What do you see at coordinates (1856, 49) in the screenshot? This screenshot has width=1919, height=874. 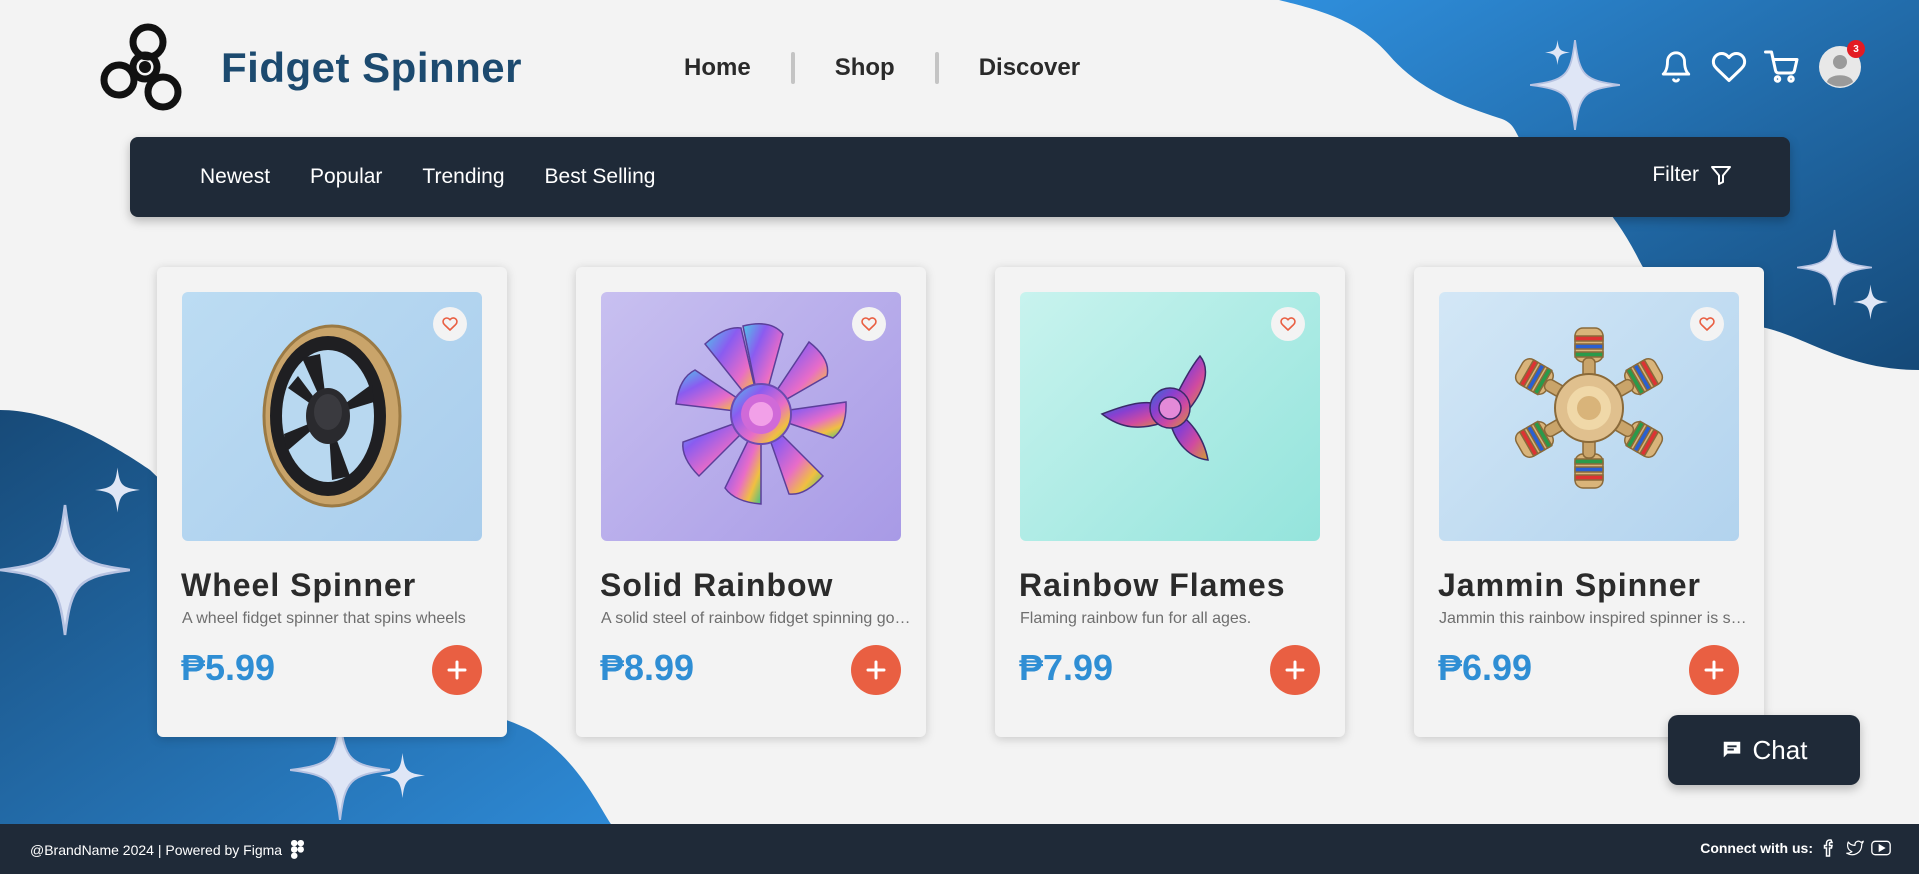 I see `notification-badge: 3` at bounding box center [1856, 49].